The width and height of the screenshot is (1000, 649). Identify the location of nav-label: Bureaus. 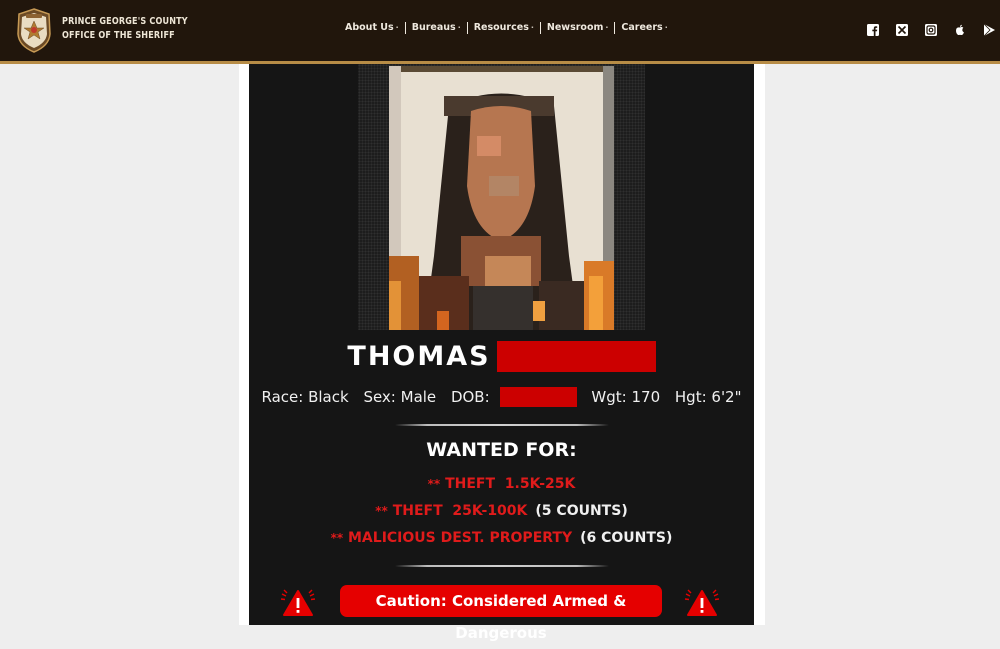
(433, 27).